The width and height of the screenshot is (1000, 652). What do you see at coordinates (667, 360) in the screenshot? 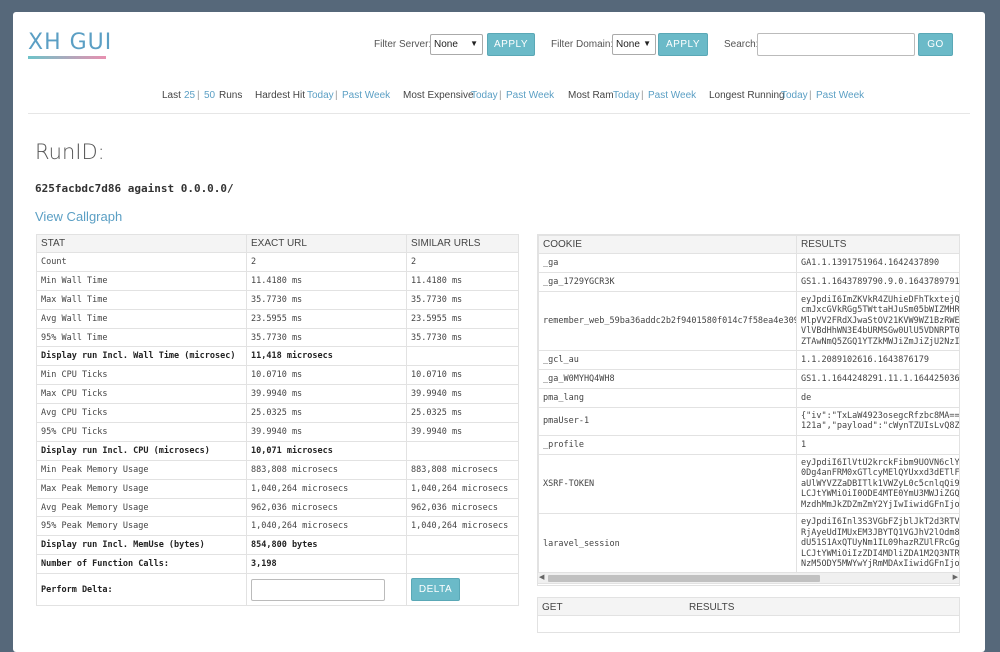
I see `cookie-name-cell: _gcl_au` at bounding box center [667, 360].